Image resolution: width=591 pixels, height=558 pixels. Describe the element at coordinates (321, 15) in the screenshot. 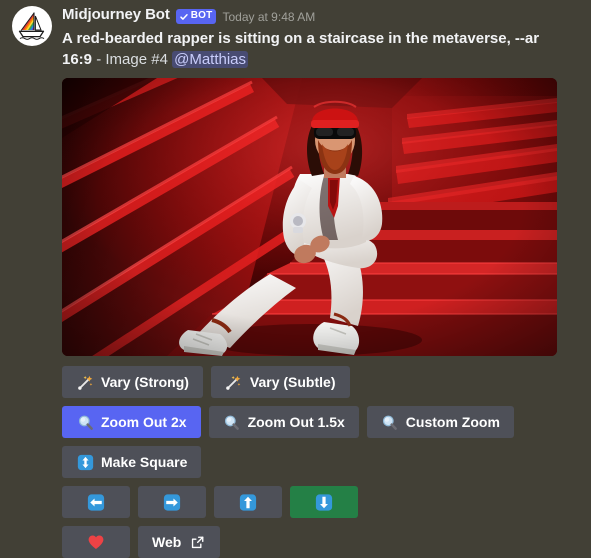

I see `message-header: Midjourney Bot BOT Today at 9:48 AM` at that location.